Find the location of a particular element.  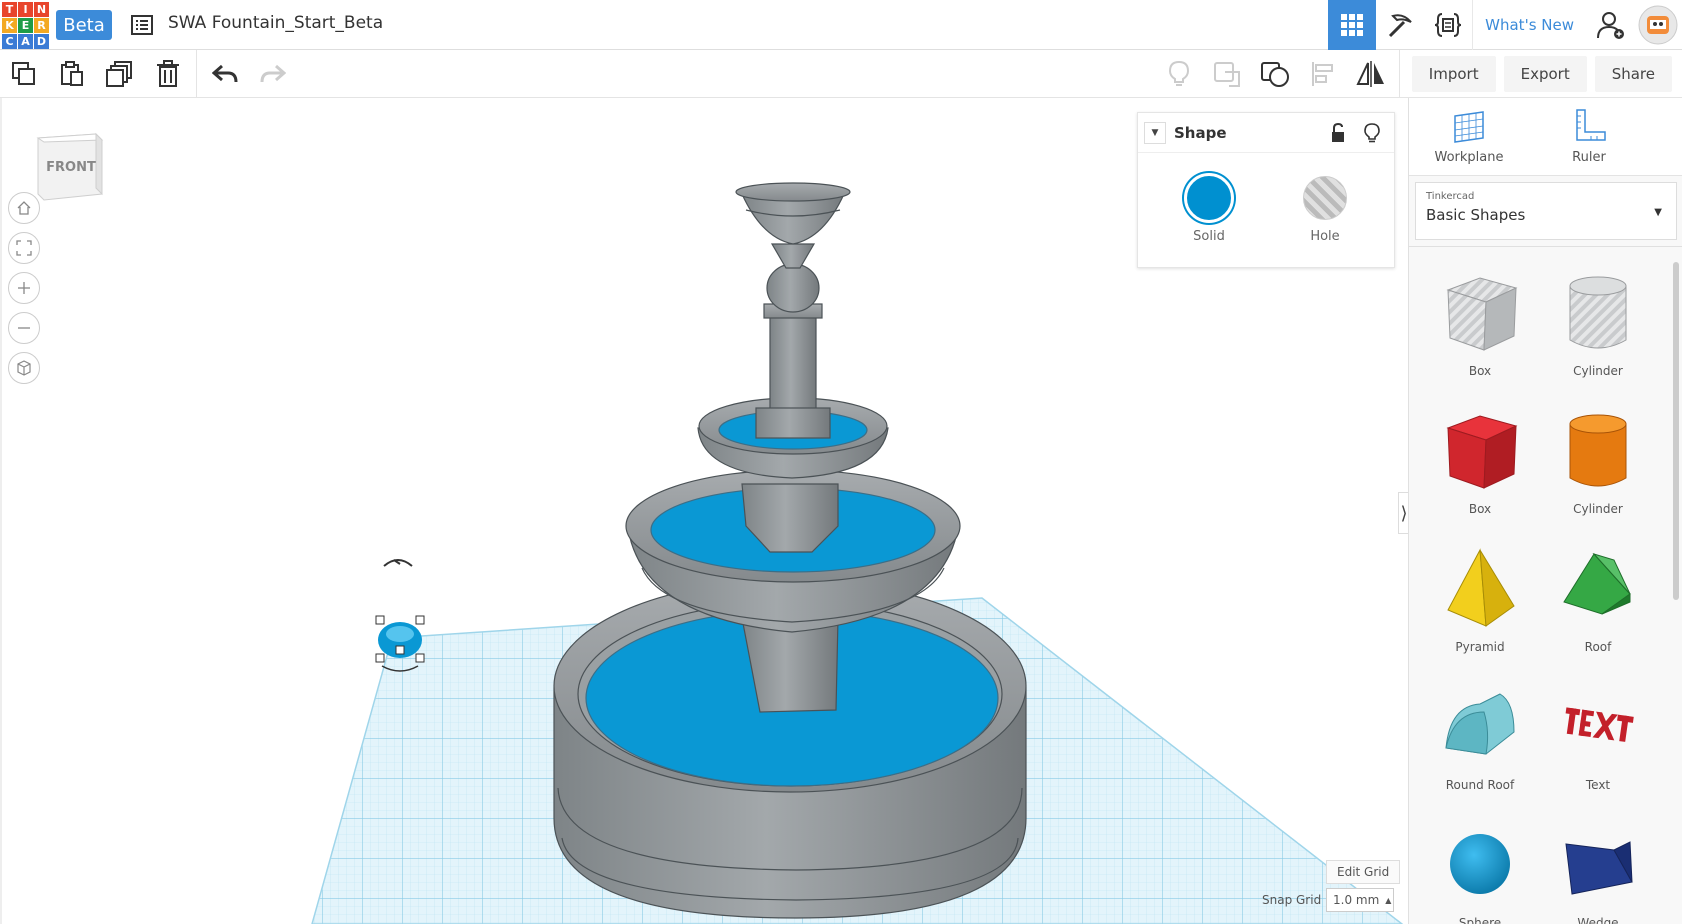

shapes-scrollbar is located at coordinates (1676, 587).